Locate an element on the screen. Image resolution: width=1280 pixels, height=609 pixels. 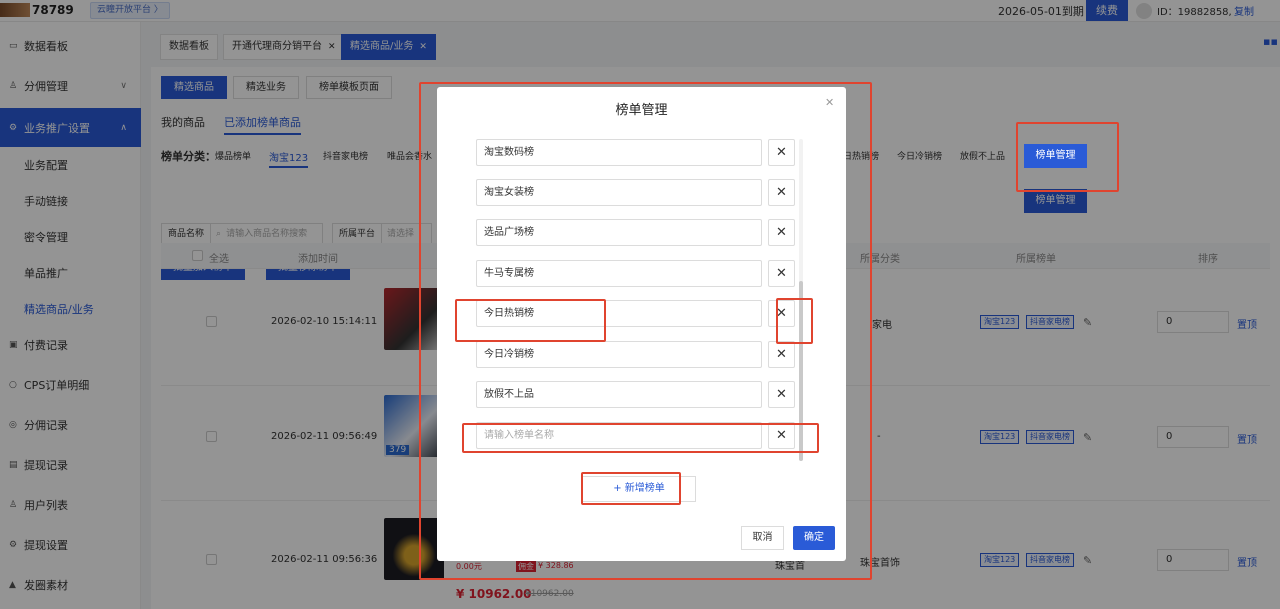
annotation-add-button-box is located at coordinates (631, 488).